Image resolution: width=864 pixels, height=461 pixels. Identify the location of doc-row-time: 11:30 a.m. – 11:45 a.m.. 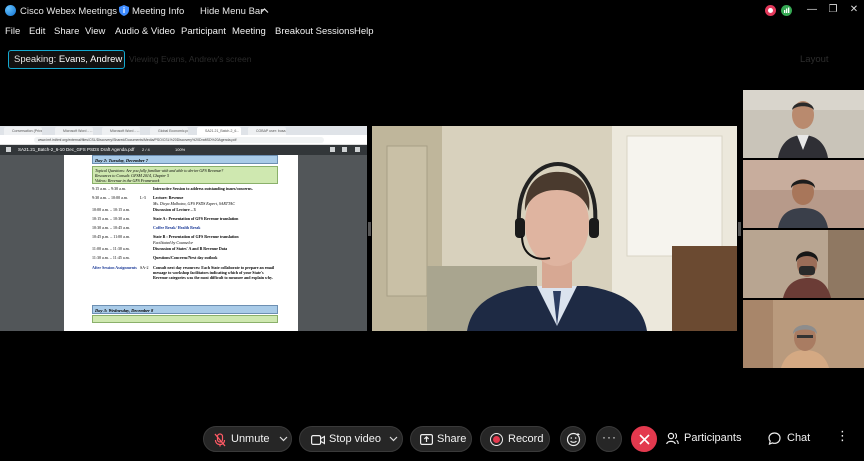
(111, 257).